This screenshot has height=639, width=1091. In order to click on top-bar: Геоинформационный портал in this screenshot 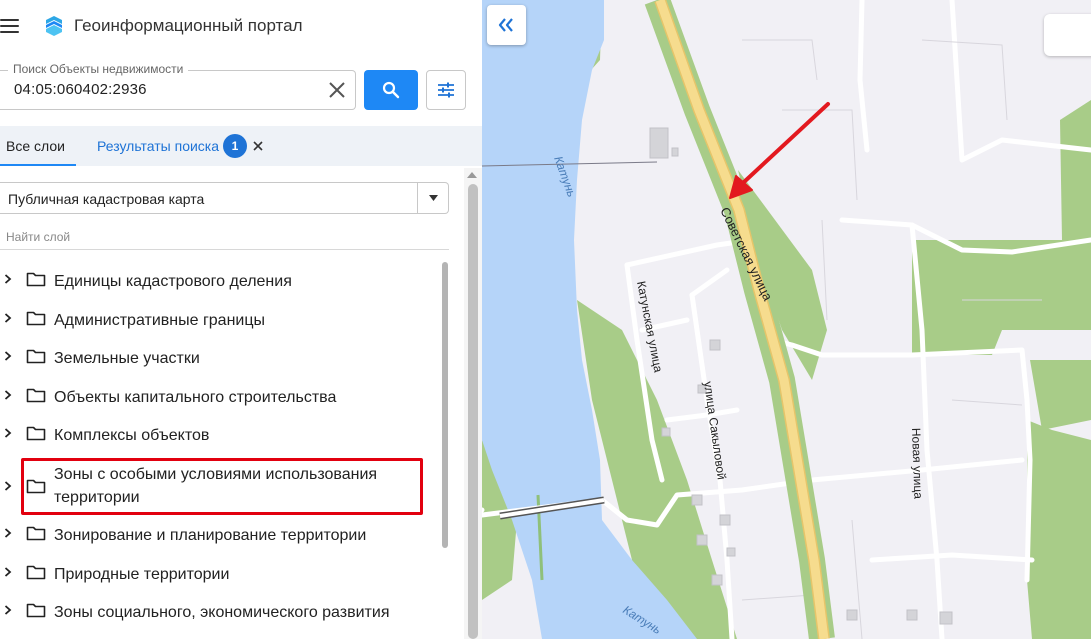, I will do `click(241, 27)`.